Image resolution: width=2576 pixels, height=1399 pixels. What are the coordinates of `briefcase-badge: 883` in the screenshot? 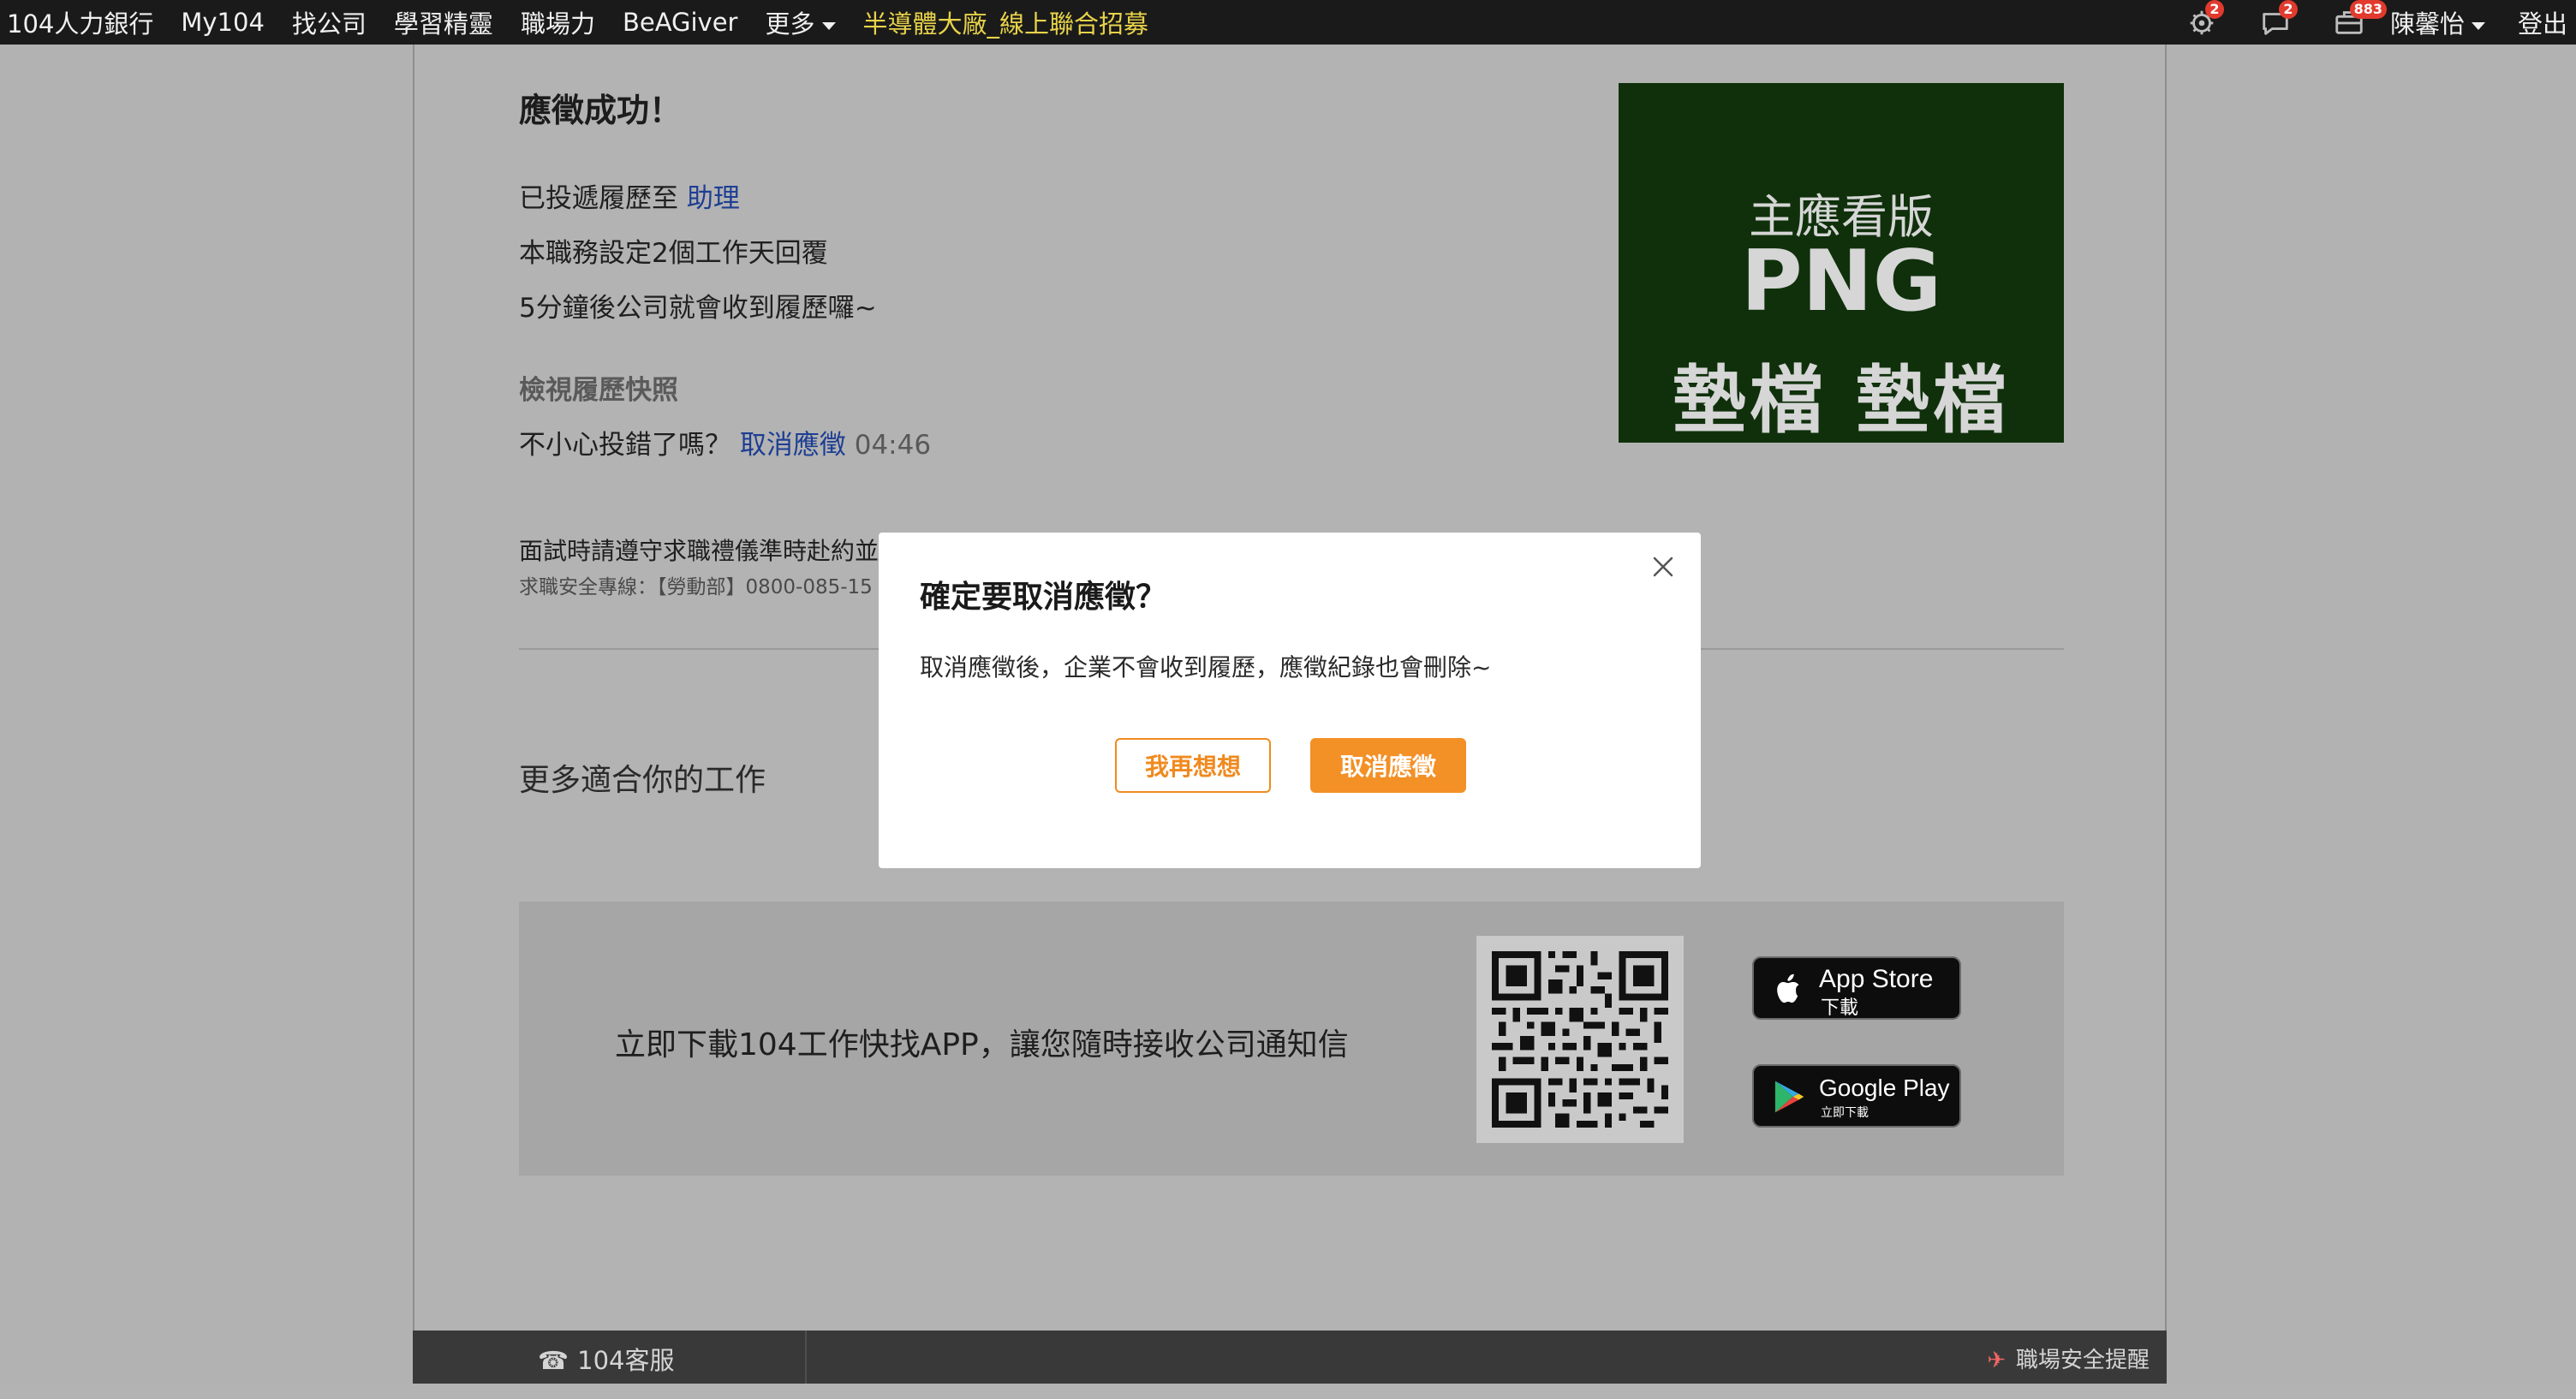 It's located at (2368, 9).